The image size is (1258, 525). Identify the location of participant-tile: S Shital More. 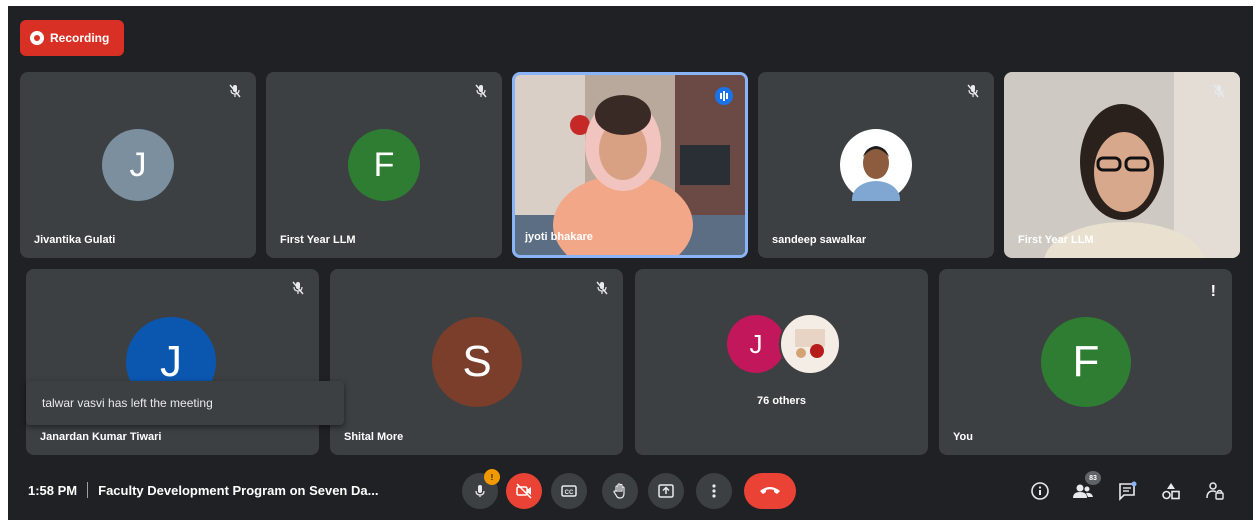
(476, 362).